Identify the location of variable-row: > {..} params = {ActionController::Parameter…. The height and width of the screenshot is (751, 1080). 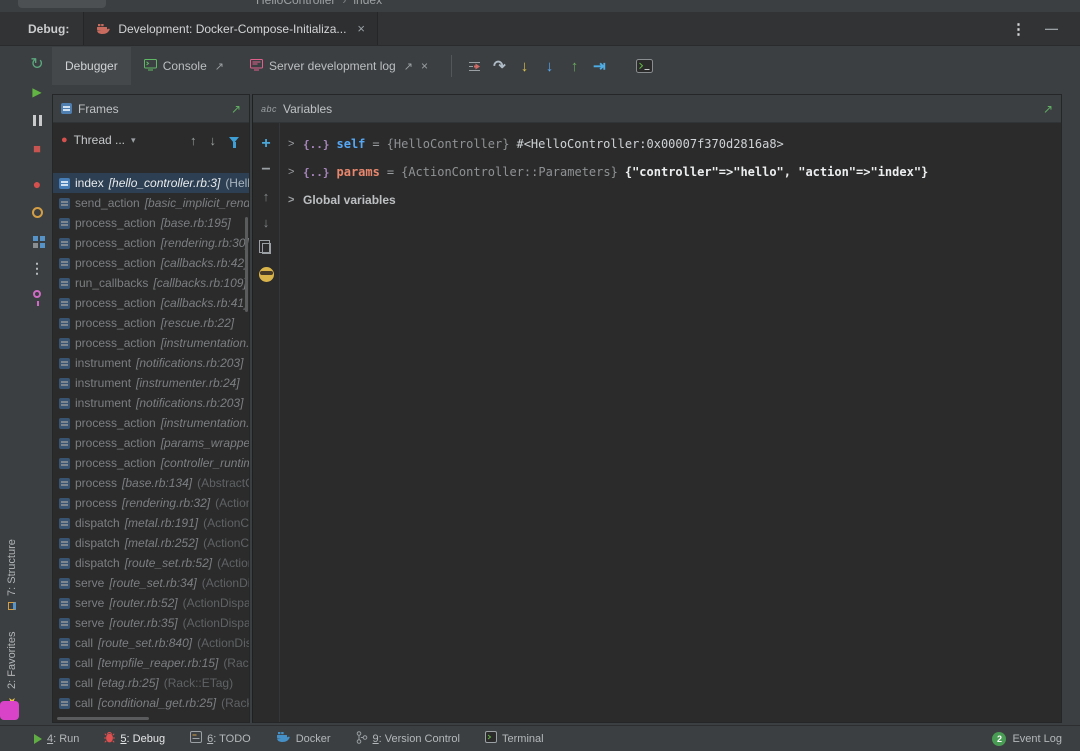
(674, 172).